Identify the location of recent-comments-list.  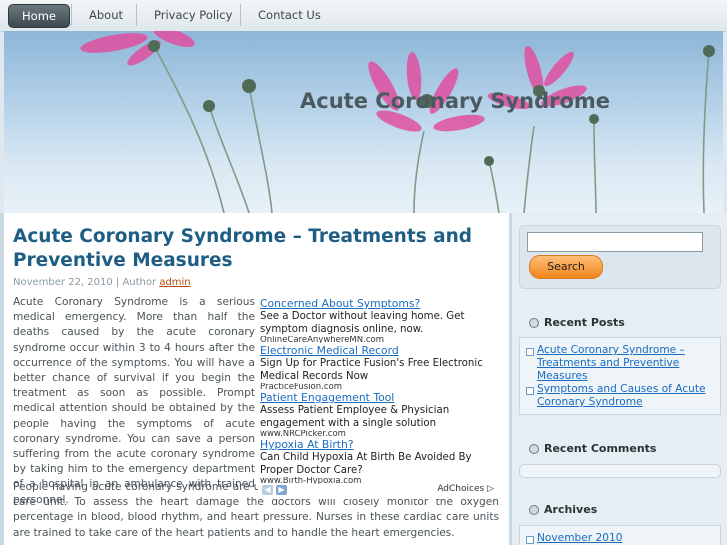
(620, 471).